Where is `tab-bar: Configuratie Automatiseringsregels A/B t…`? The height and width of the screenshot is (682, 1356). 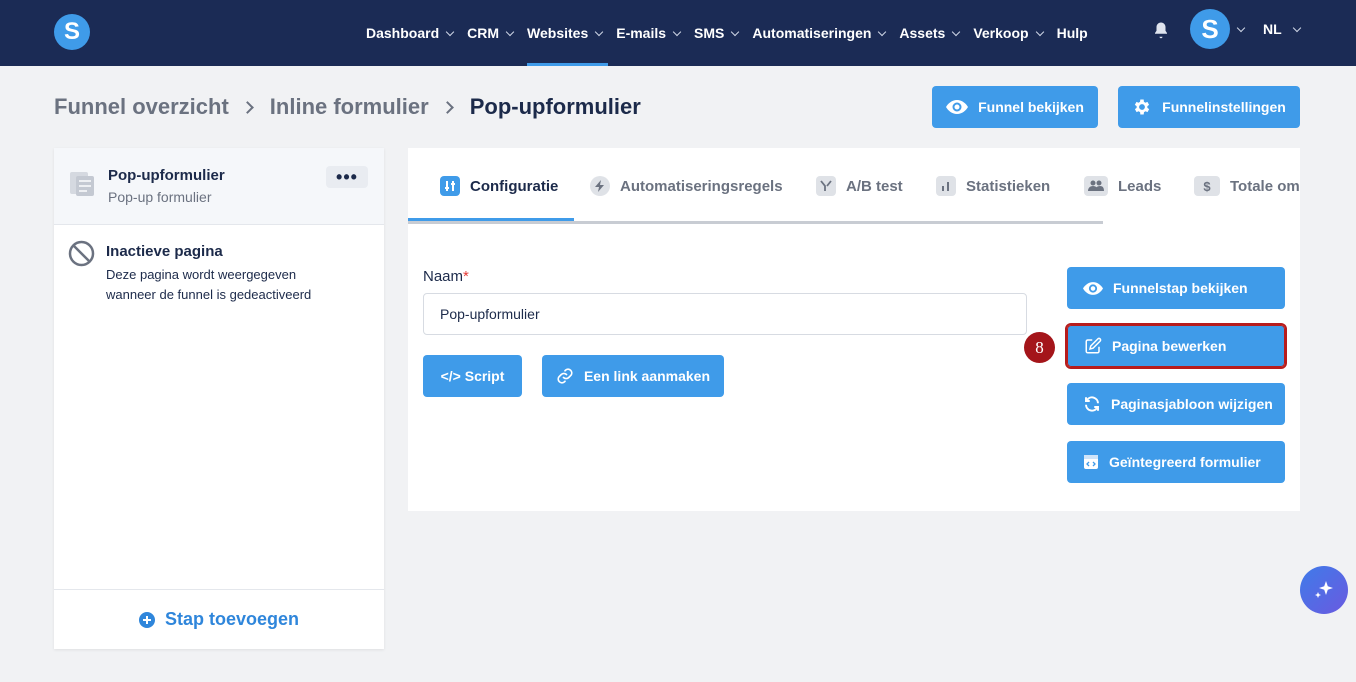
tab-bar: Configuratie Automatiseringsregels A/B t… is located at coordinates (854, 186).